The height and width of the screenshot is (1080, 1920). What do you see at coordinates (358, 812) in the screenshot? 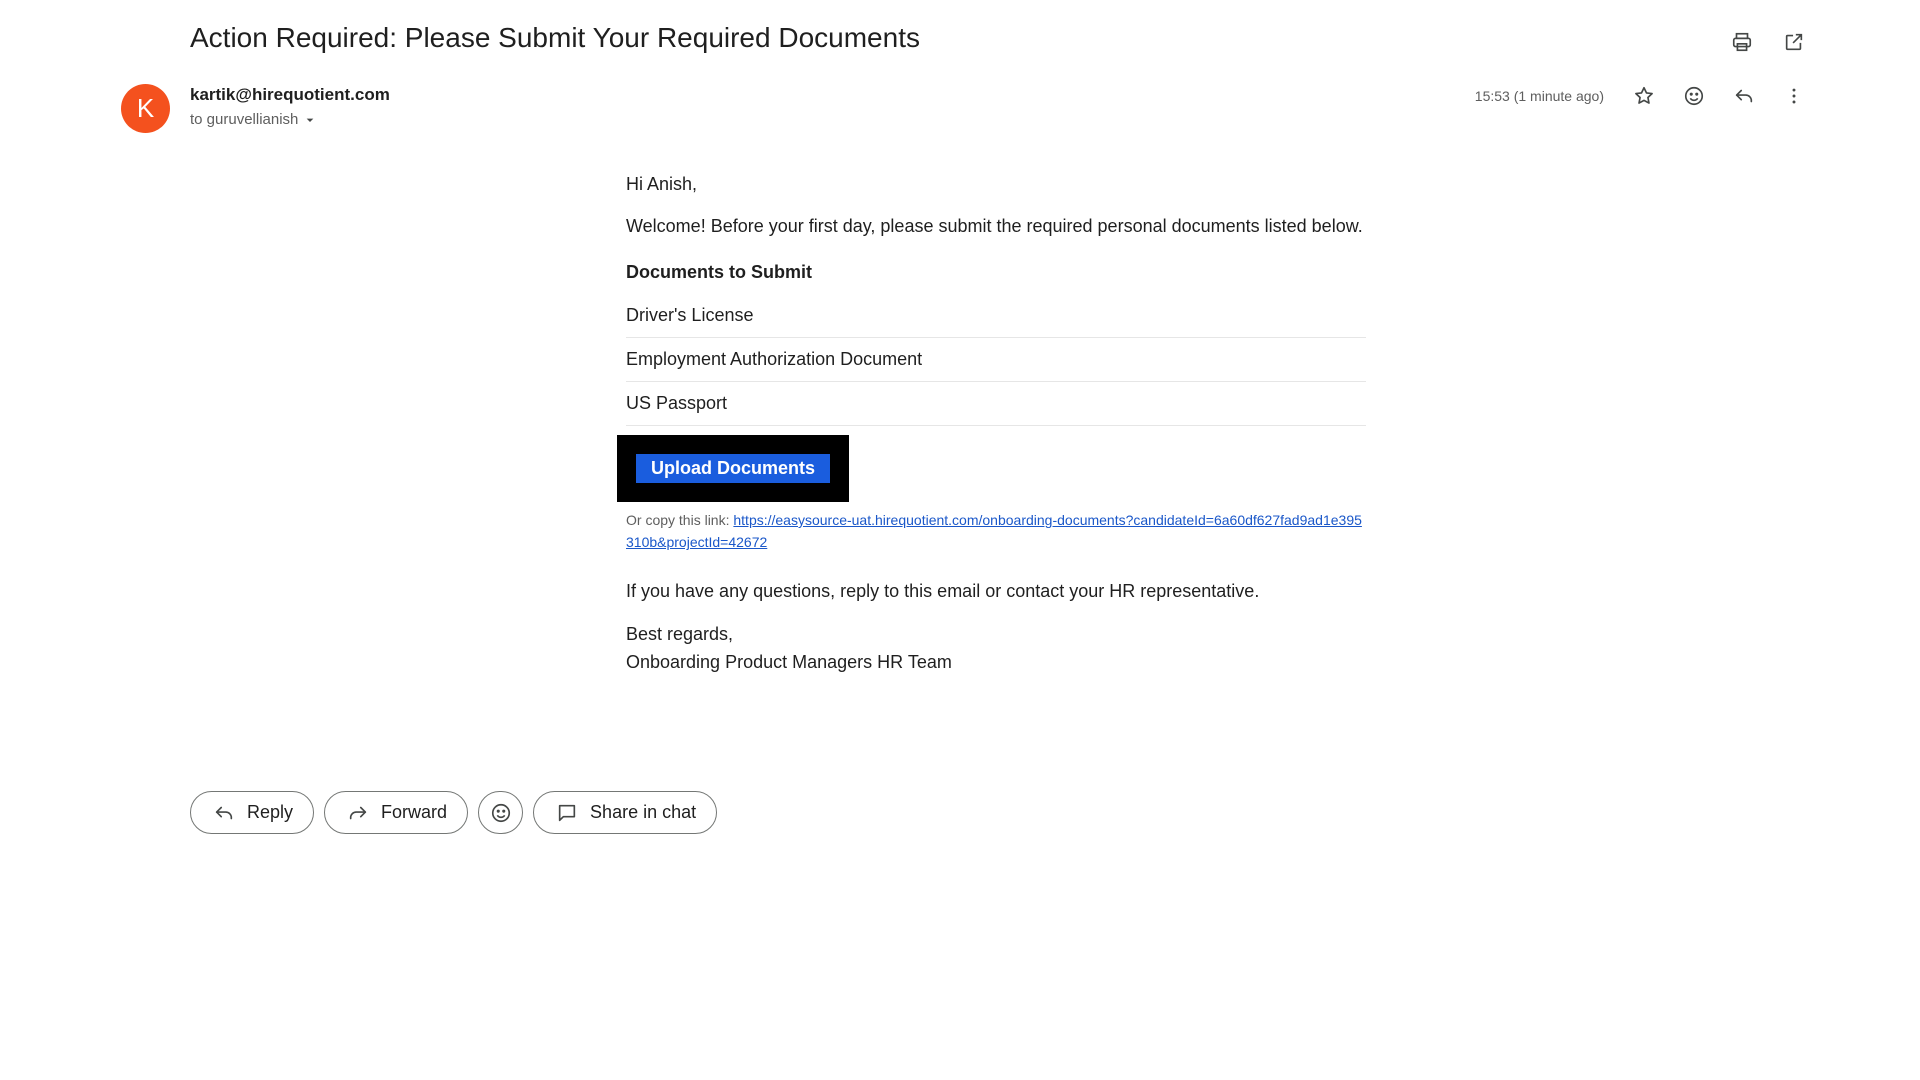
I see `forward-icon` at bounding box center [358, 812].